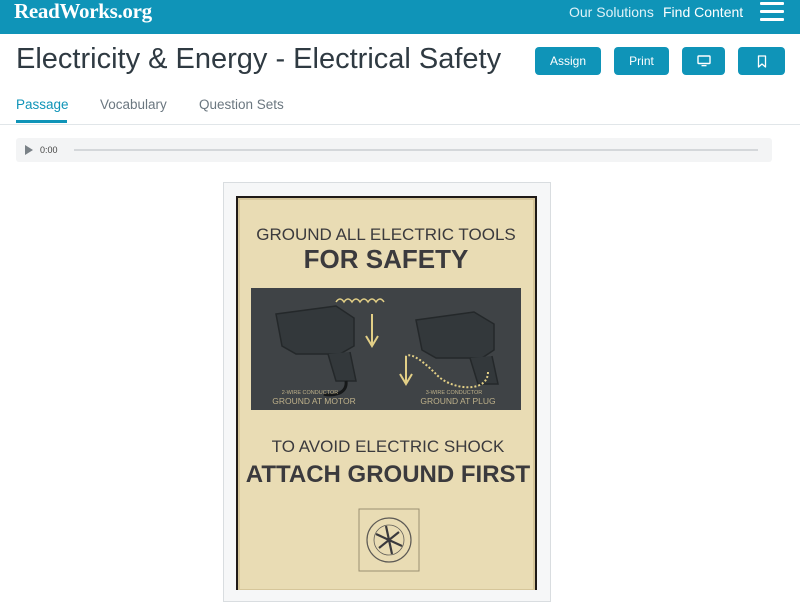 Image resolution: width=800 pixels, height=602 pixels. I want to click on tabs-divider, so click(400, 124).